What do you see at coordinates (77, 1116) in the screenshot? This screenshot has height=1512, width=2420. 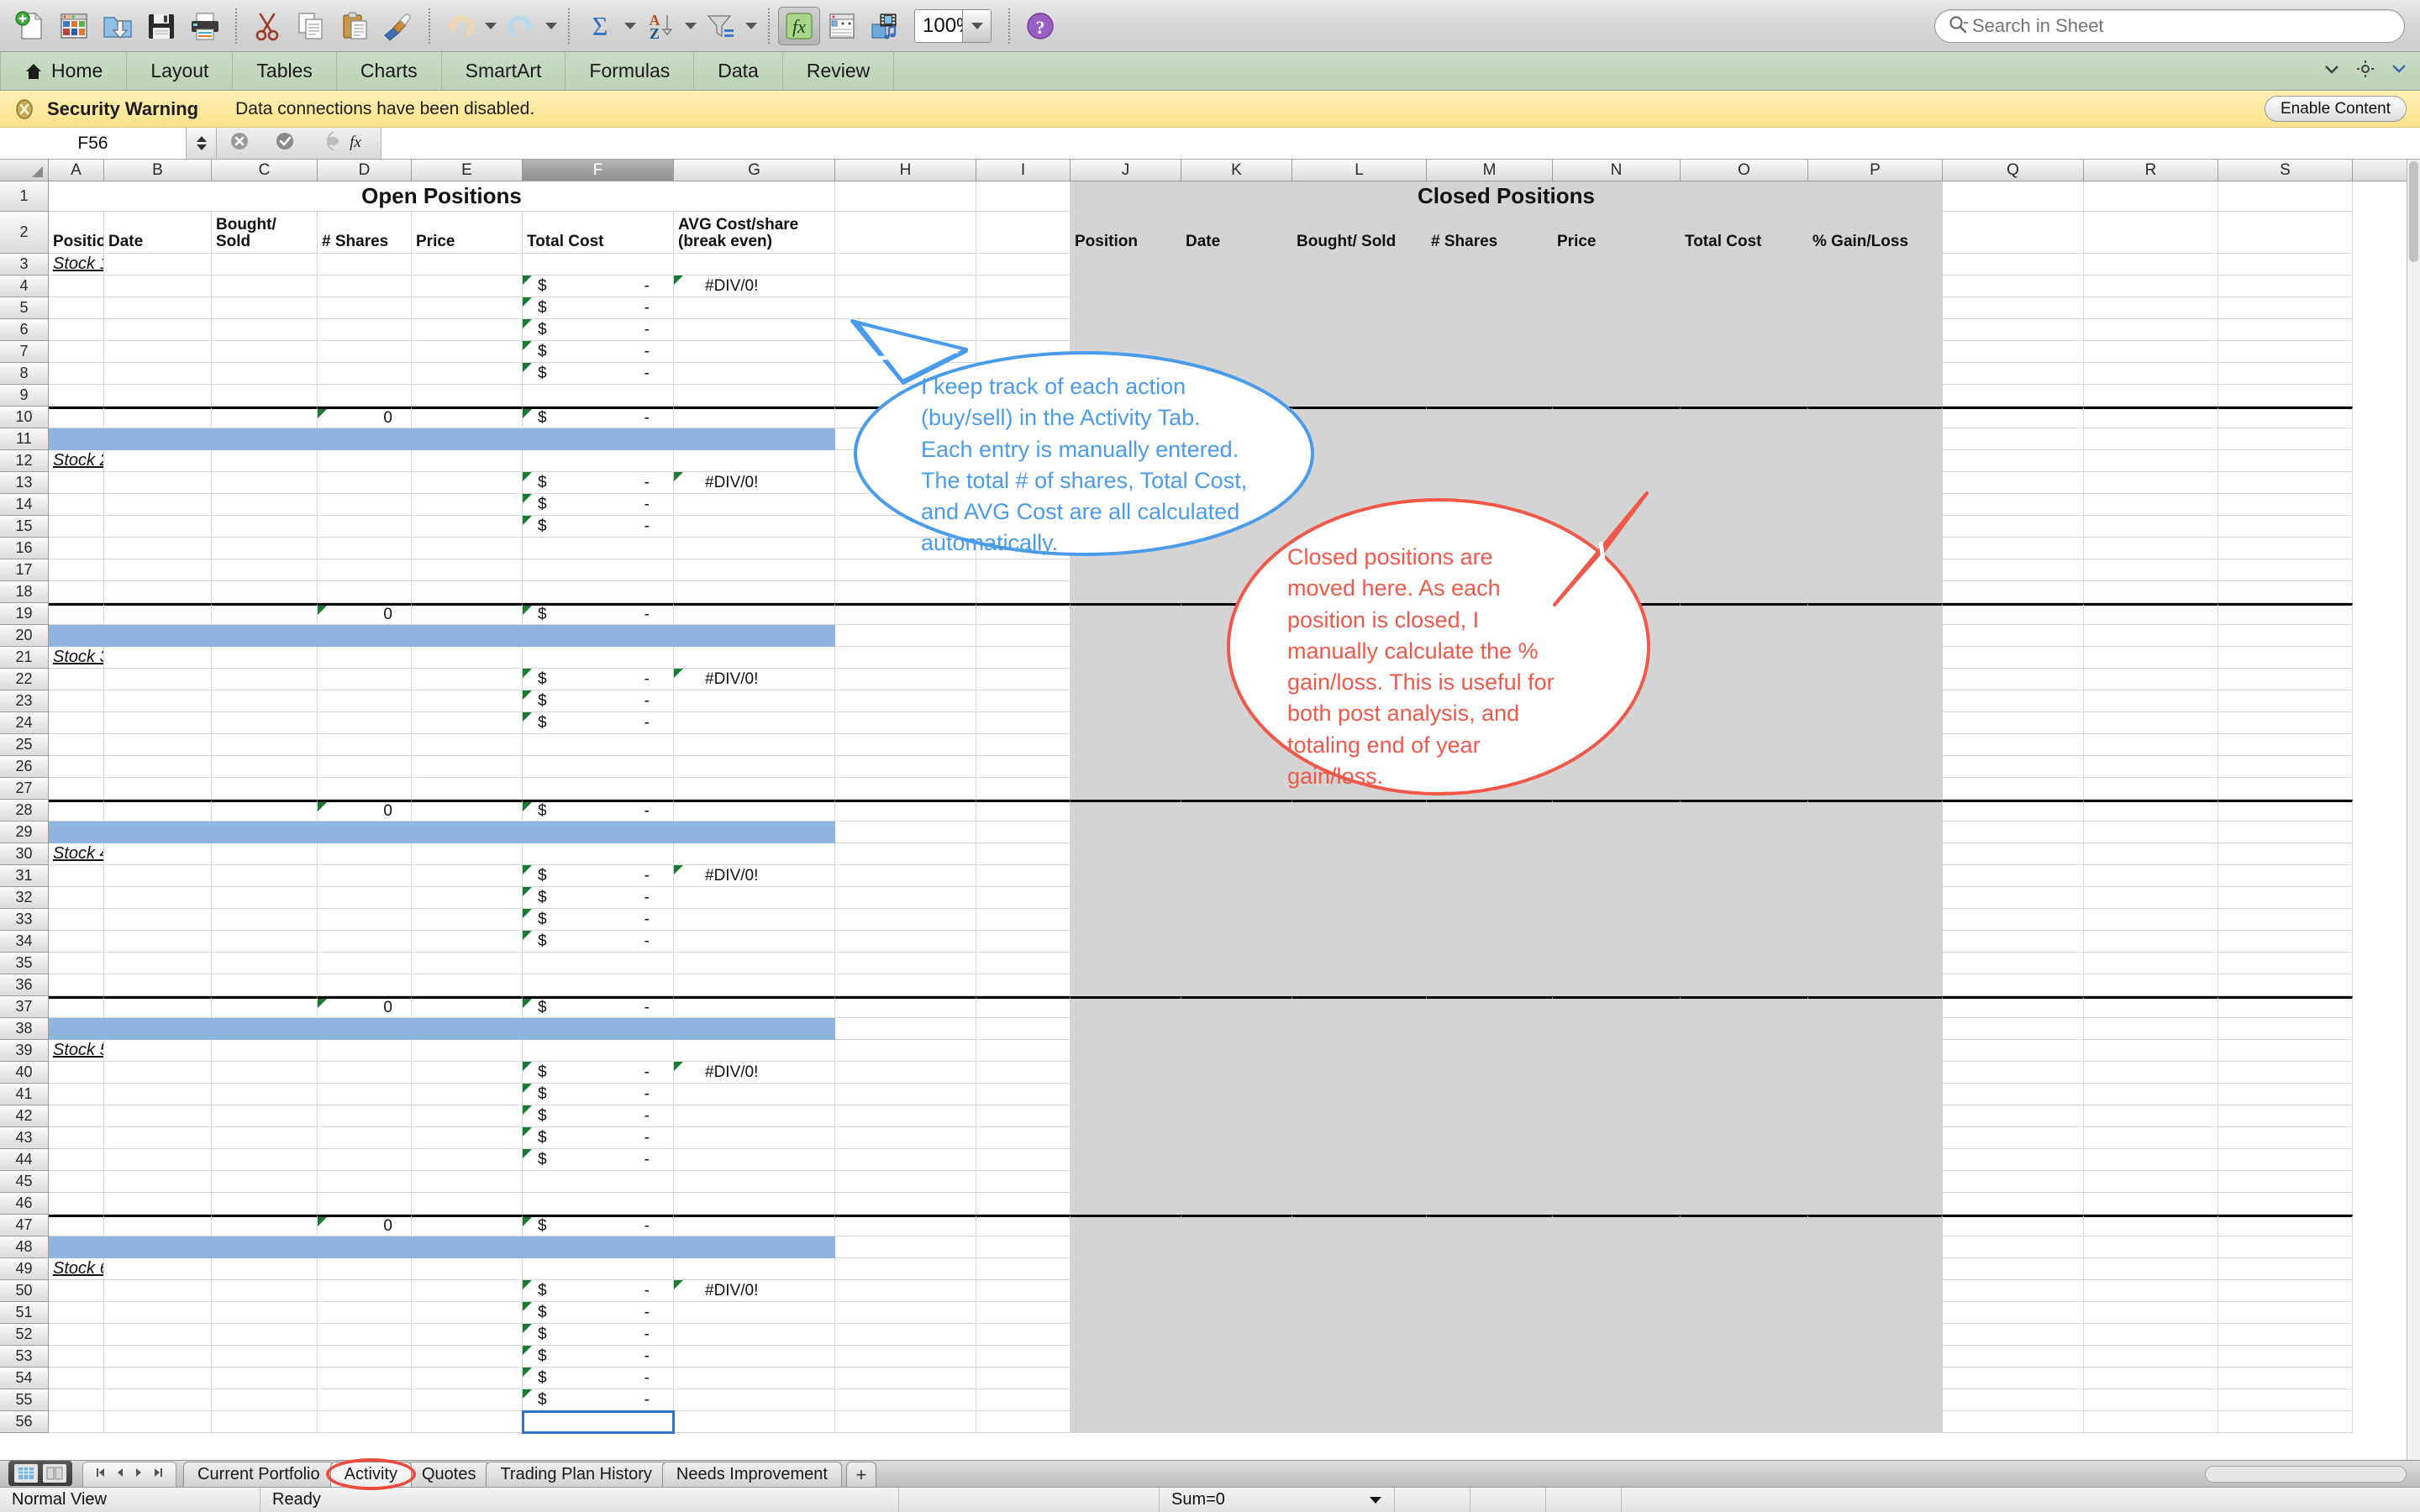 I see `cell-A42` at bounding box center [77, 1116].